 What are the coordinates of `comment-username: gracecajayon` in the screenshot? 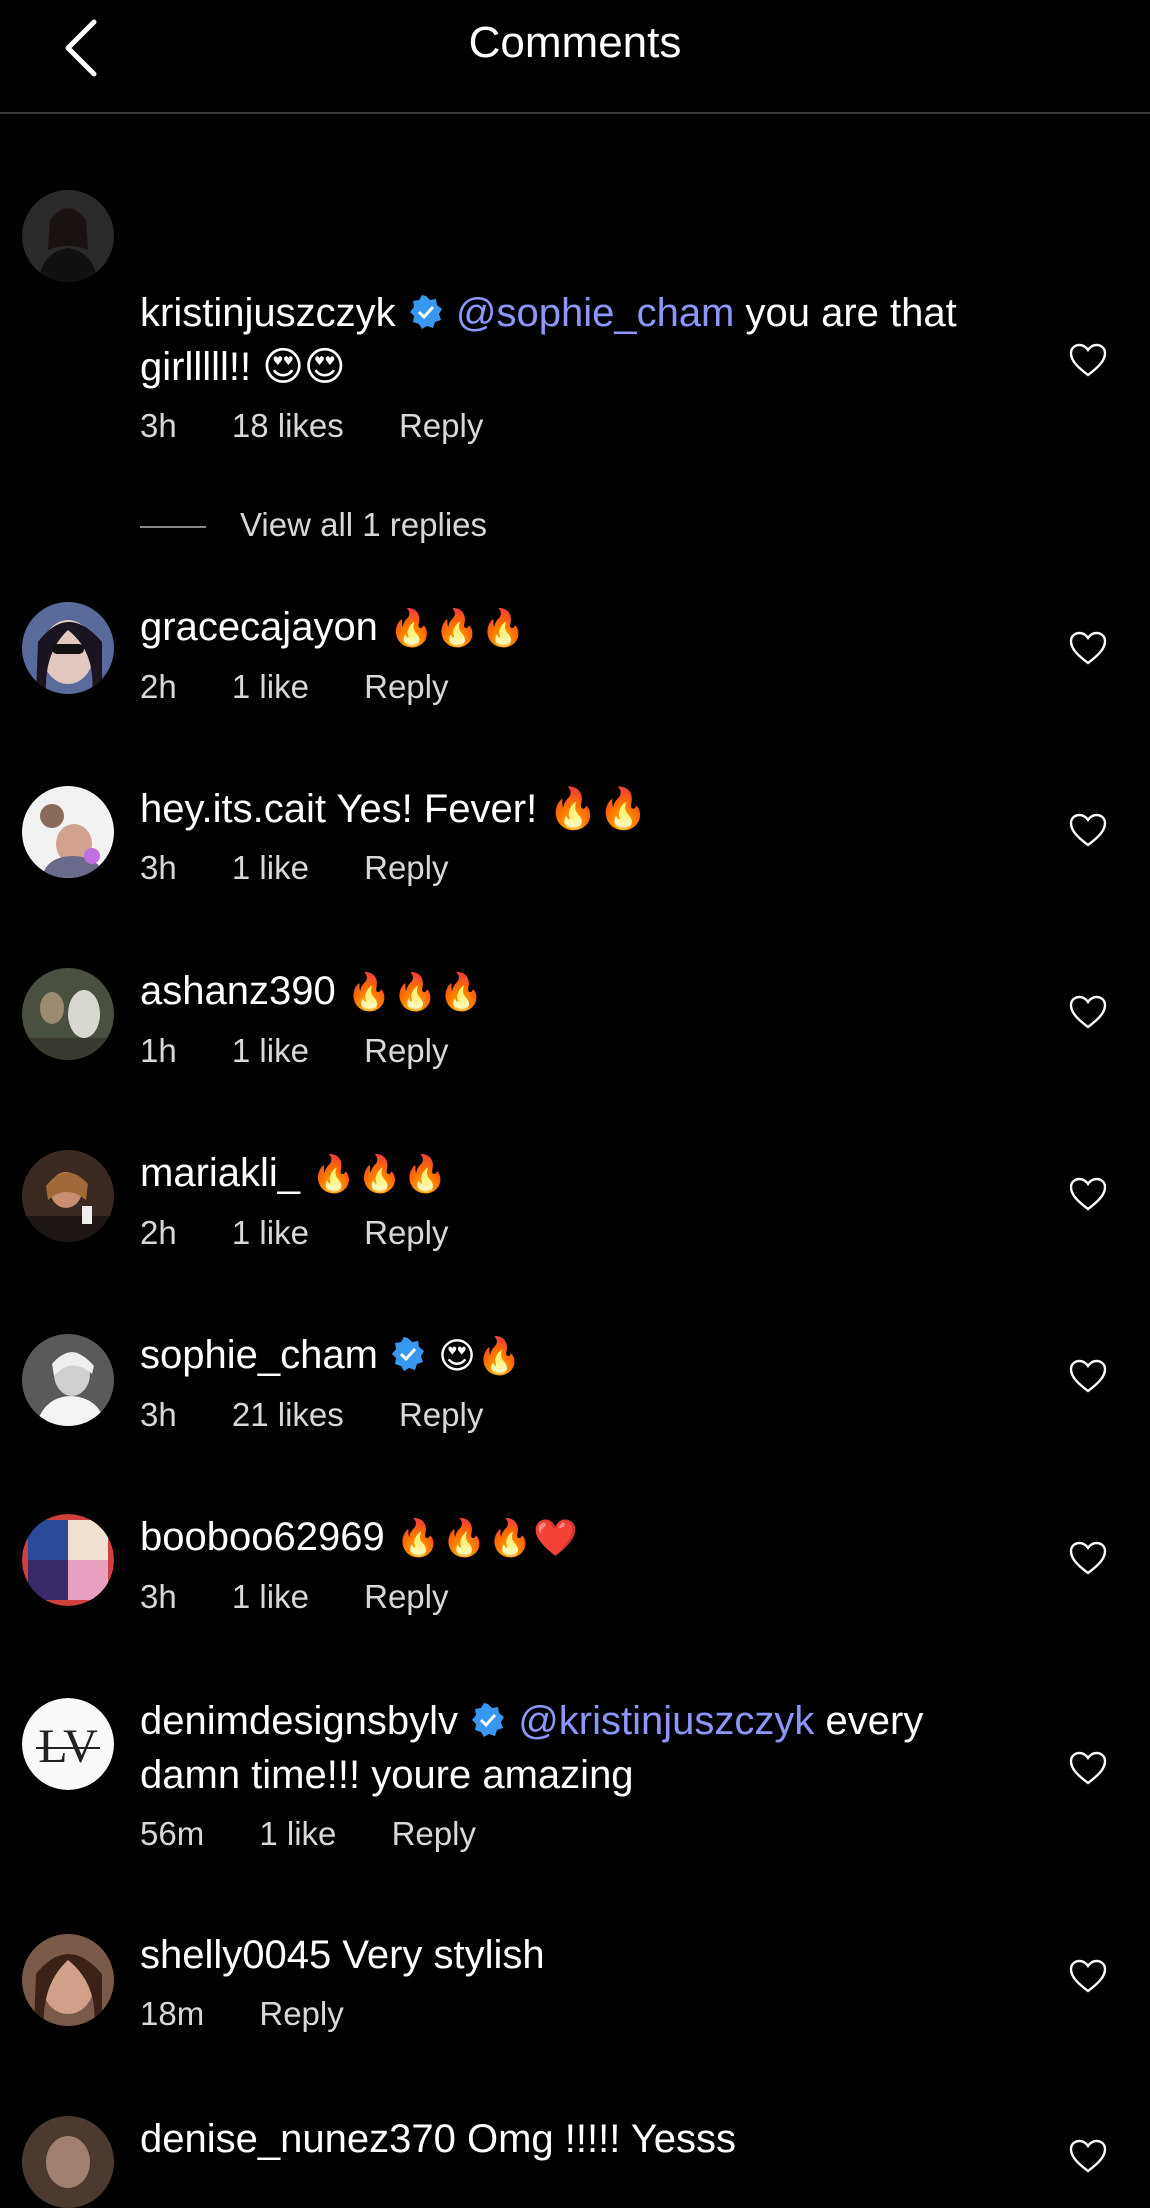 It's located at (259, 627).